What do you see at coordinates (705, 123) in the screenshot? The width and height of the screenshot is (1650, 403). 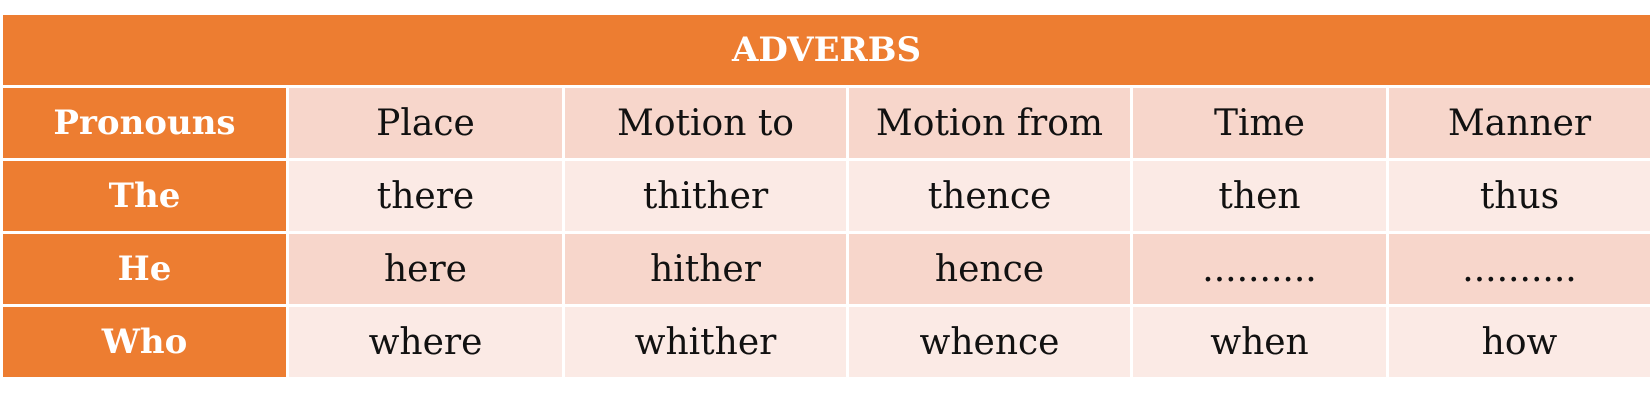 I see `column-header-motion-to: Motion to` at bounding box center [705, 123].